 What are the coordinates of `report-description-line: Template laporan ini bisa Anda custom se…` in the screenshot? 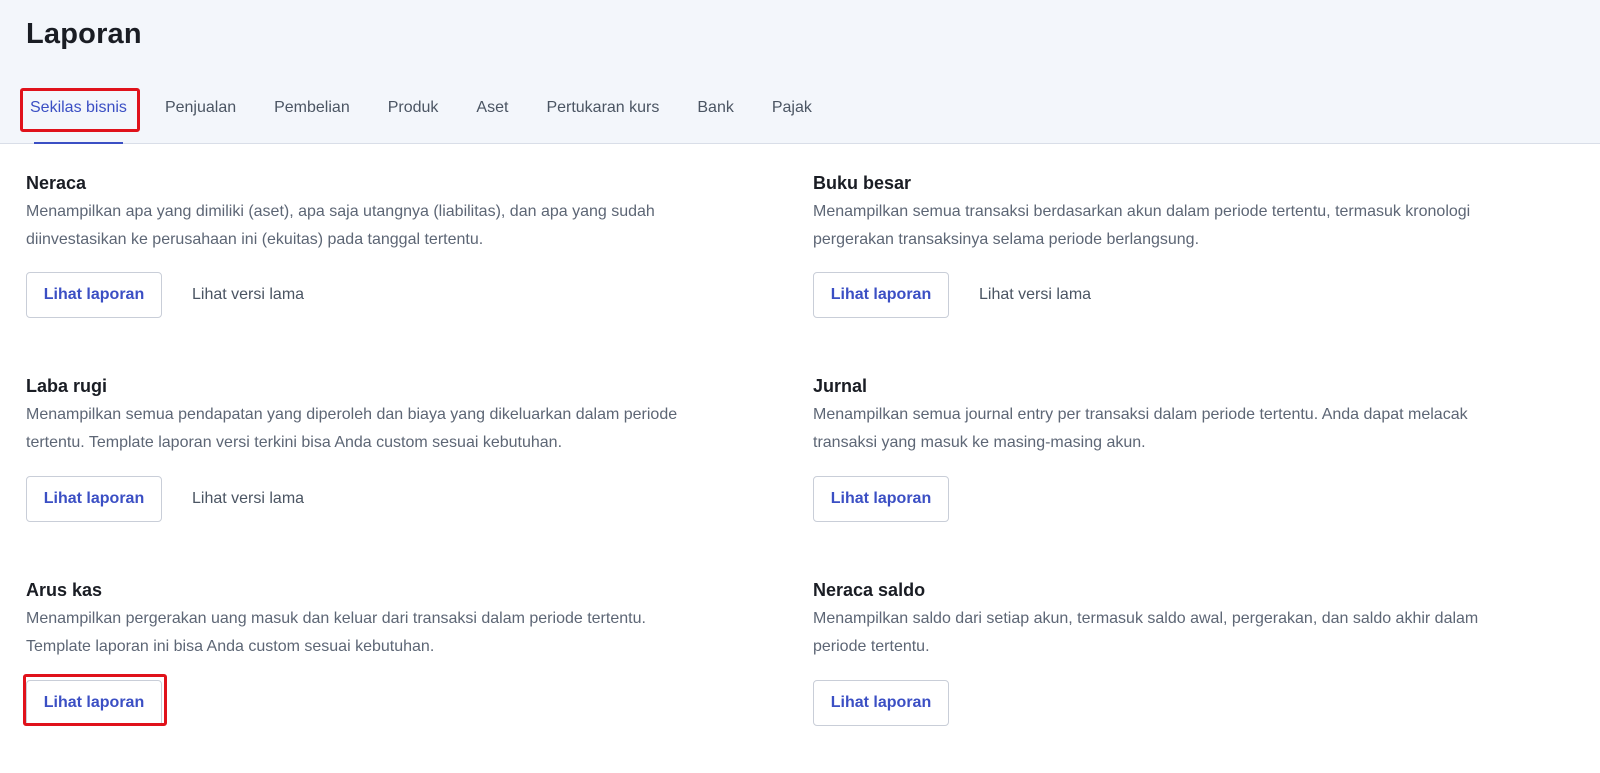 It's located at (230, 646).